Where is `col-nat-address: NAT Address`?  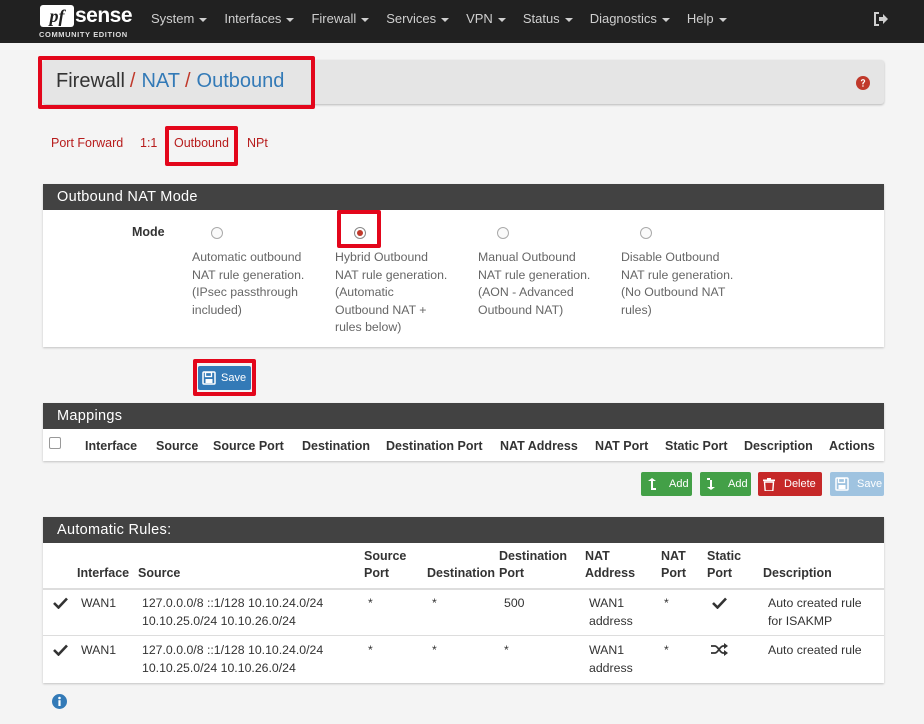 col-nat-address: NAT Address is located at coordinates (539, 446).